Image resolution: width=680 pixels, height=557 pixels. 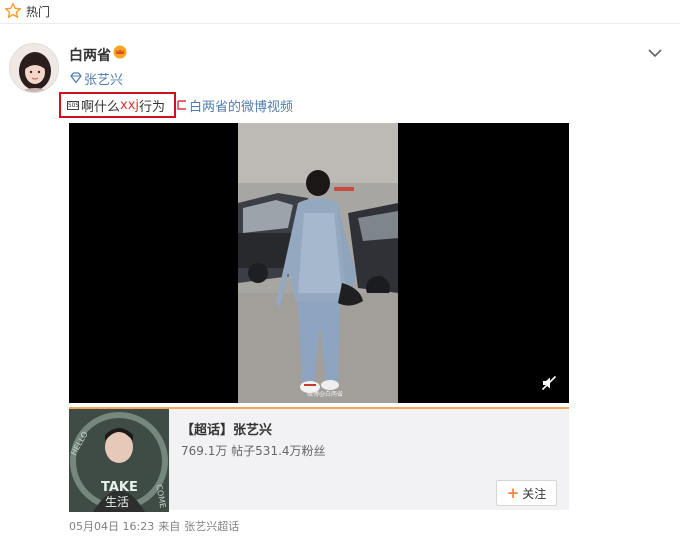 I want to click on super-topic-title: 【超话】张艺兴, so click(x=226, y=428).